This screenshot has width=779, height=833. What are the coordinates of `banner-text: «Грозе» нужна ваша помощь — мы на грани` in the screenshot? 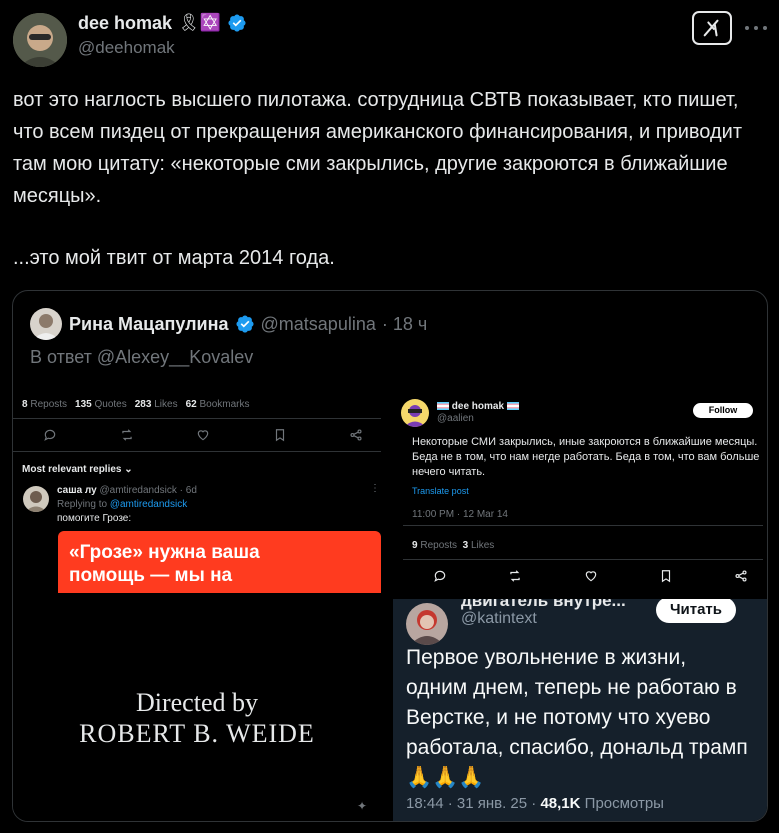 It's located at (164, 567).